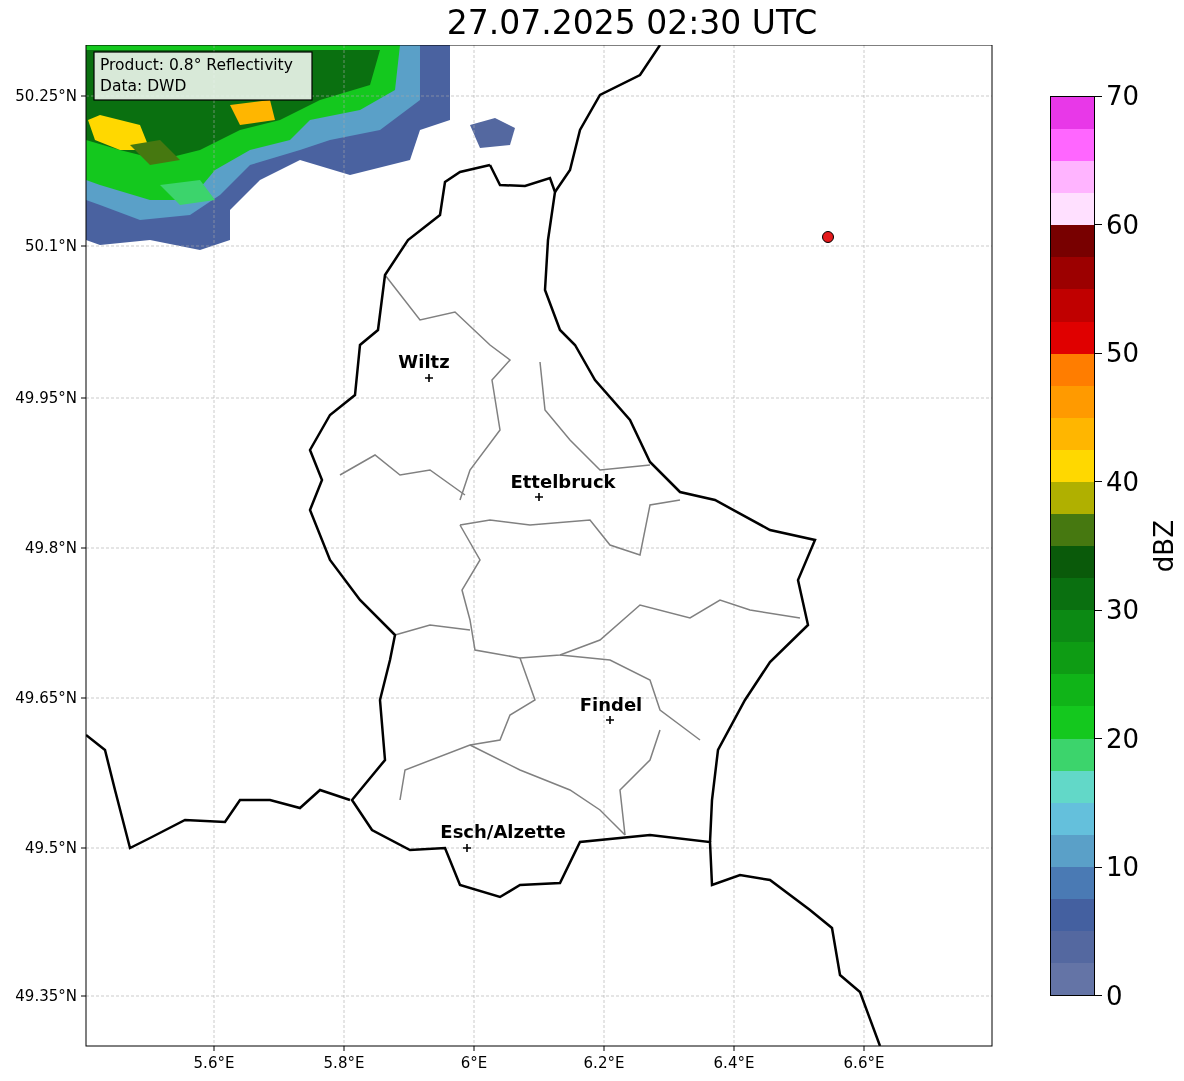 The width and height of the screenshot is (1184, 1081). What do you see at coordinates (50, 246) in the screenshot?
I see `latitude-label: 50.1°N` at bounding box center [50, 246].